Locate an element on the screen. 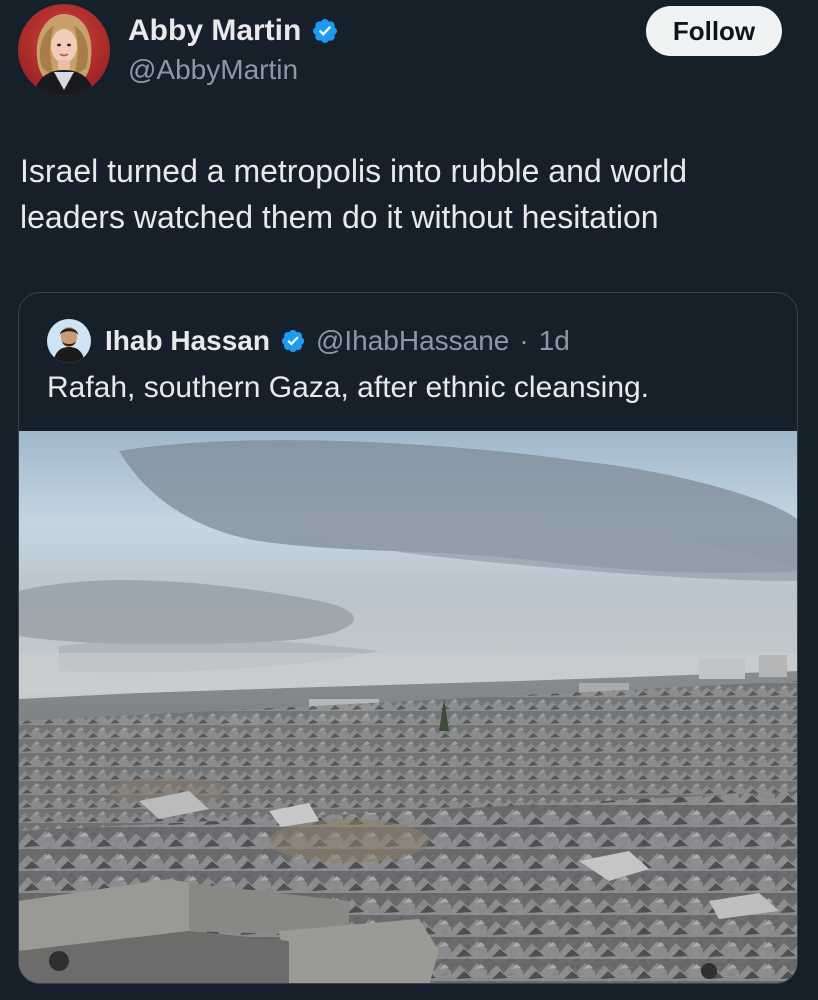 This screenshot has height=1000, width=818. follow-button: Follow is located at coordinates (714, 31).